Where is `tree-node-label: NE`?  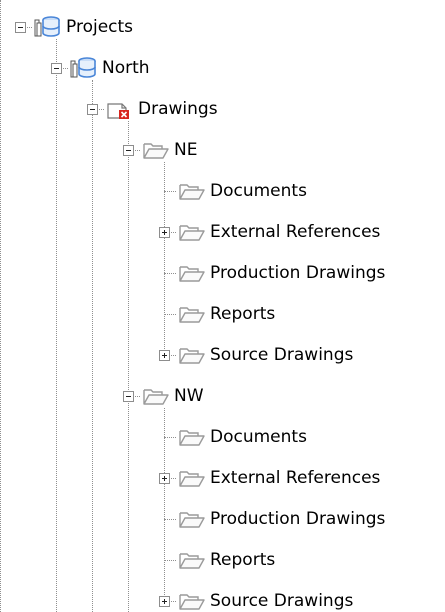 tree-node-label: NE is located at coordinates (185, 150).